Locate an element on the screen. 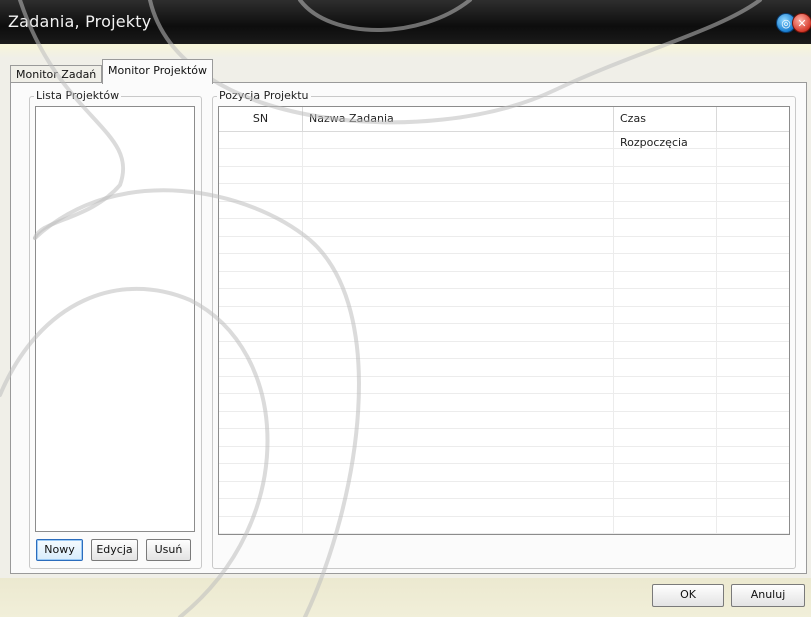 Image resolution: width=811 pixels, height=617 pixels. column-header-extra is located at coordinates (753, 119).